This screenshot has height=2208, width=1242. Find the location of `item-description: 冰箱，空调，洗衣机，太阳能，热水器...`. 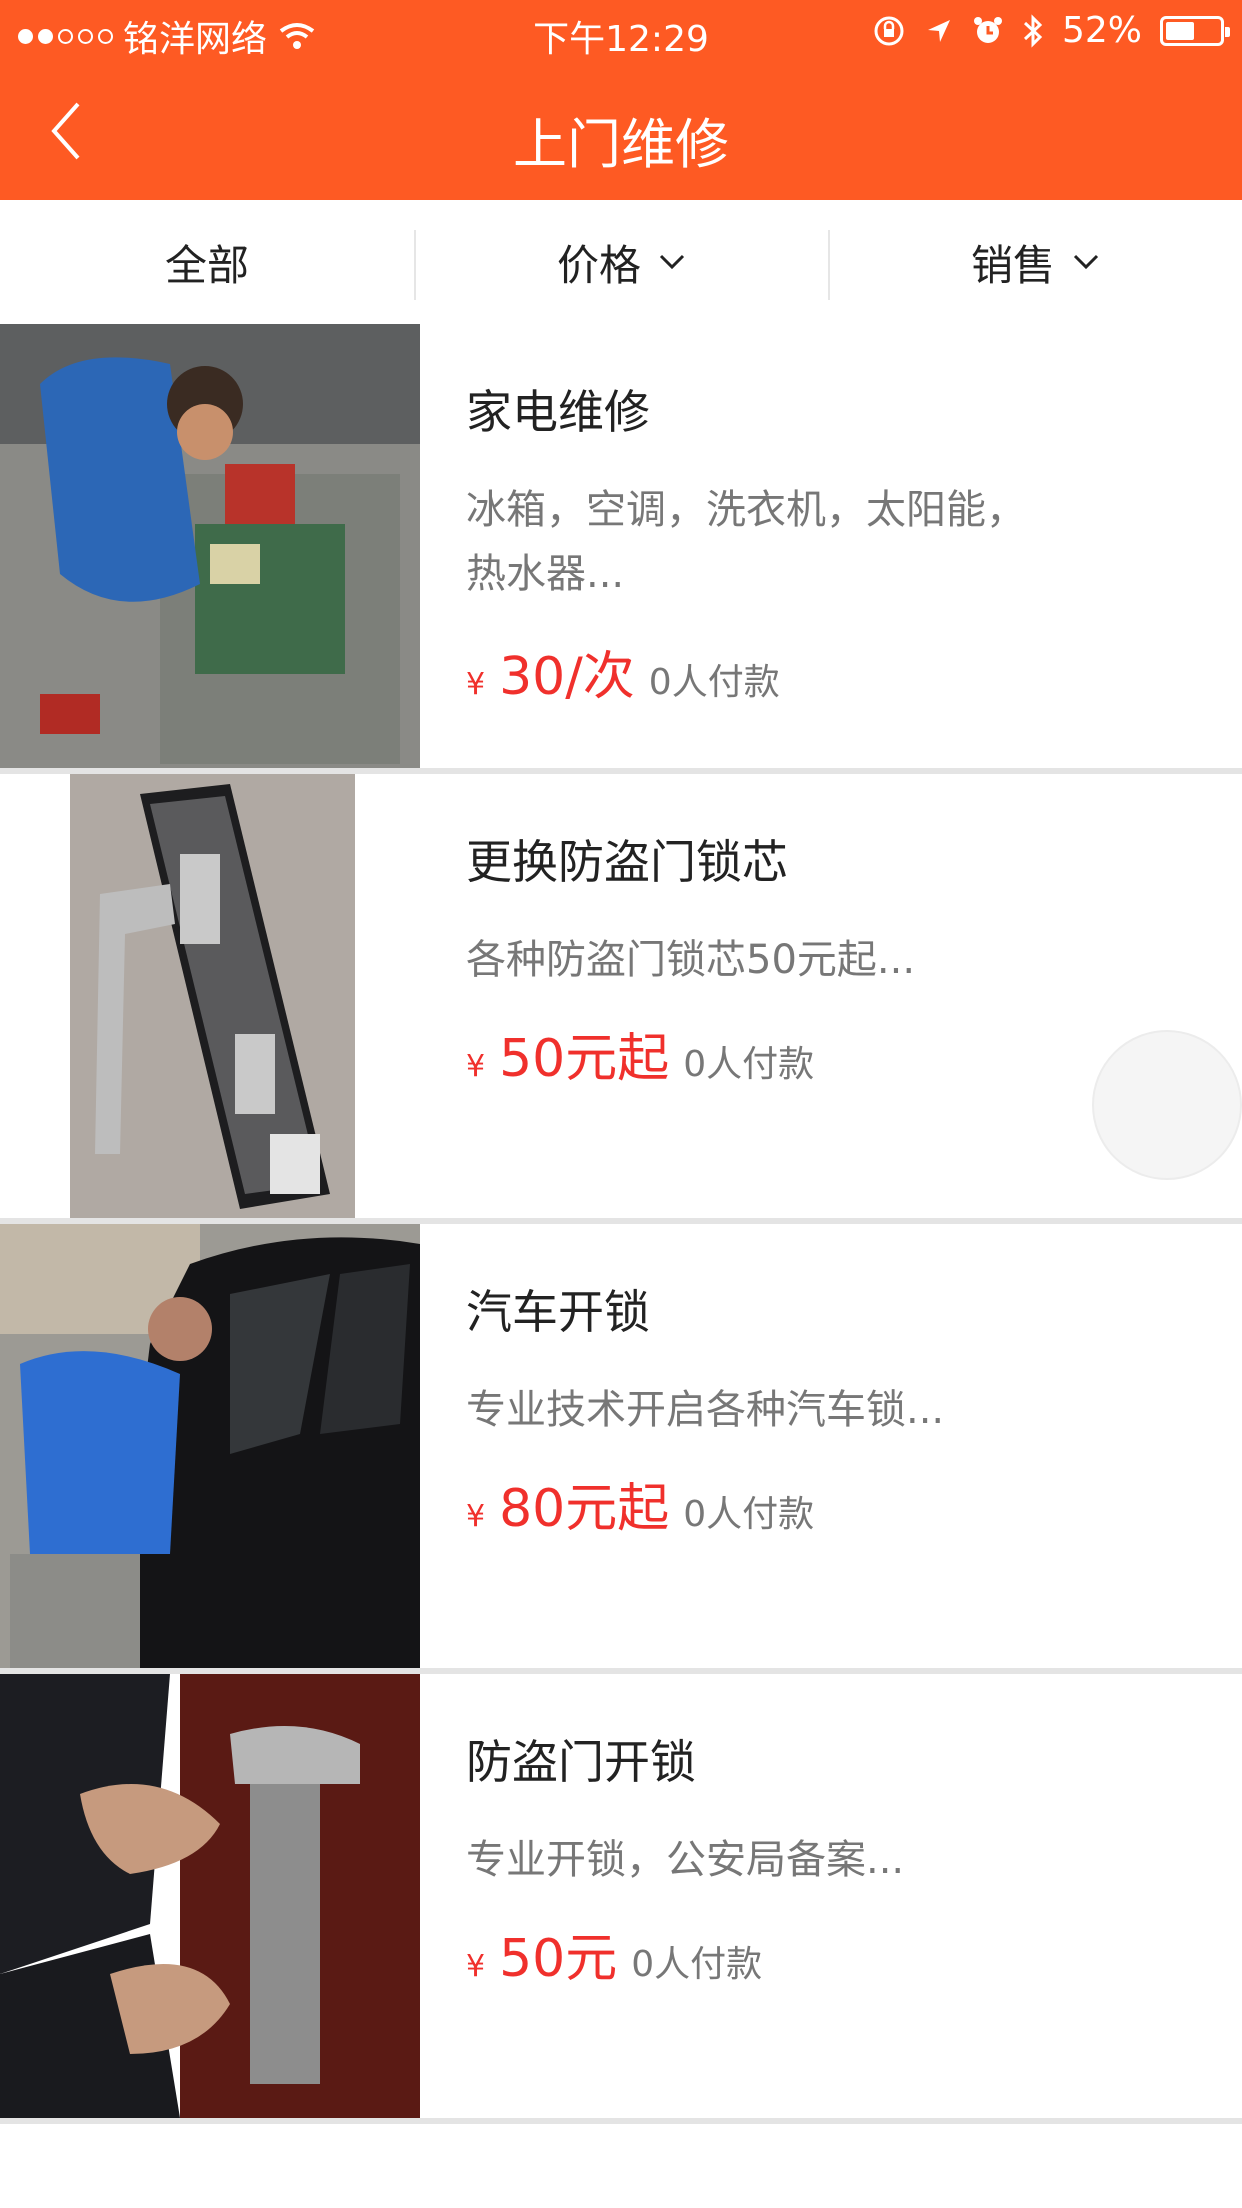

item-description: 冰箱，空调，洗衣机，太阳能，热水器... is located at coordinates (746, 542).